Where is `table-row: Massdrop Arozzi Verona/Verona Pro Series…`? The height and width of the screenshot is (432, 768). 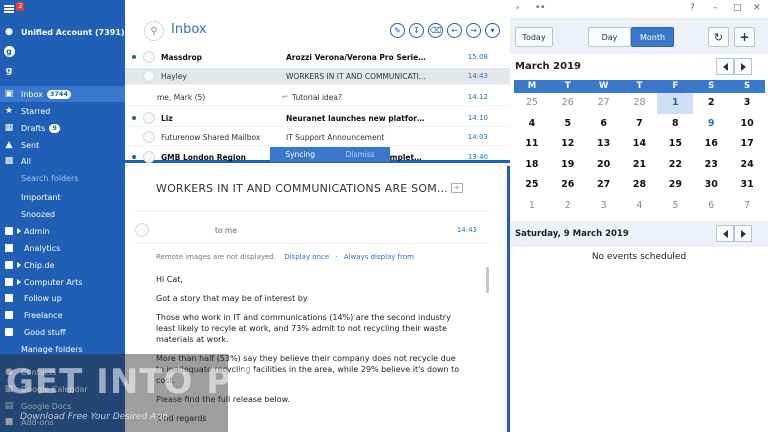
table-row: Massdrop Arozzi Verona/Verona Pro Series… is located at coordinates (317, 57).